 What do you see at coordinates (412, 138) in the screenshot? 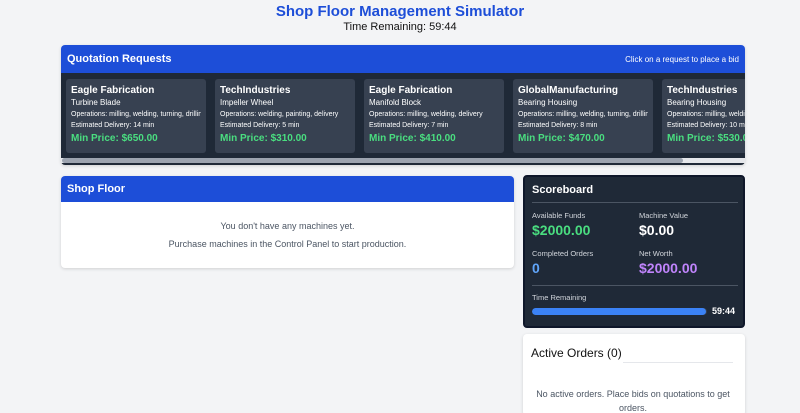
I see `quotation-min-price: Min Price: $410.00` at bounding box center [412, 138].